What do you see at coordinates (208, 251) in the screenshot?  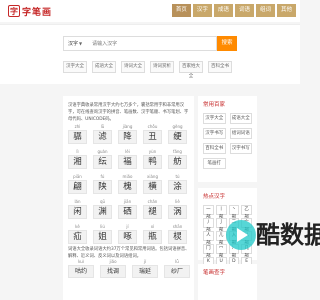 I see `radical-item: 冂部` at bounding box center [208, 251].